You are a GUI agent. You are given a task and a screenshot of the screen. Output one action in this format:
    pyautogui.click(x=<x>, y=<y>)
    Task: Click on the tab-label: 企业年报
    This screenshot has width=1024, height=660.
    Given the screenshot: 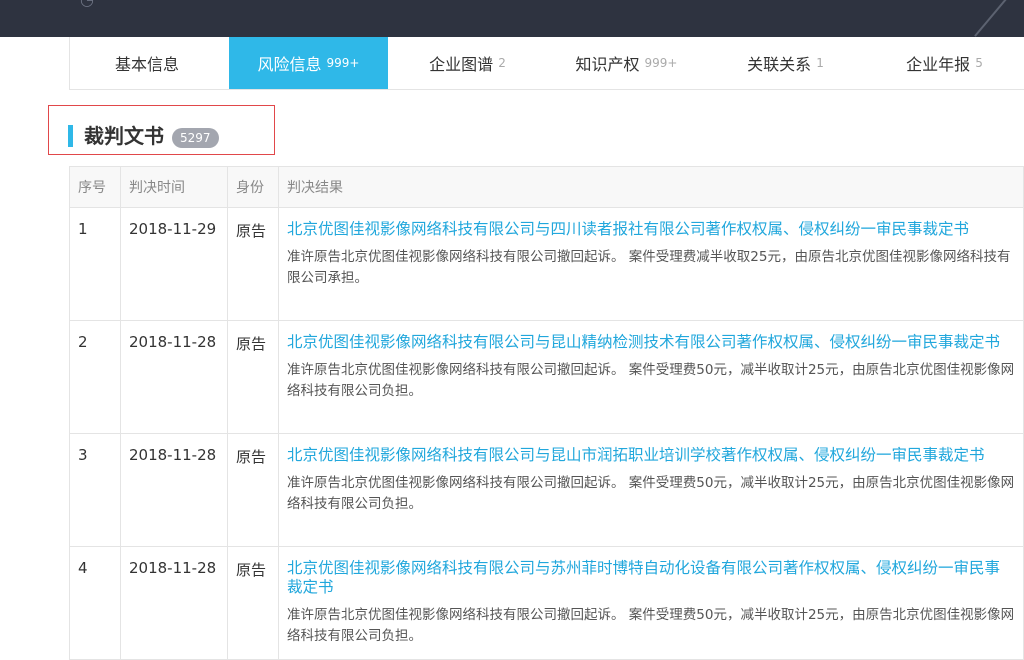 What is the action you would take?
    pyautogui.click(x=938, y=64)
    